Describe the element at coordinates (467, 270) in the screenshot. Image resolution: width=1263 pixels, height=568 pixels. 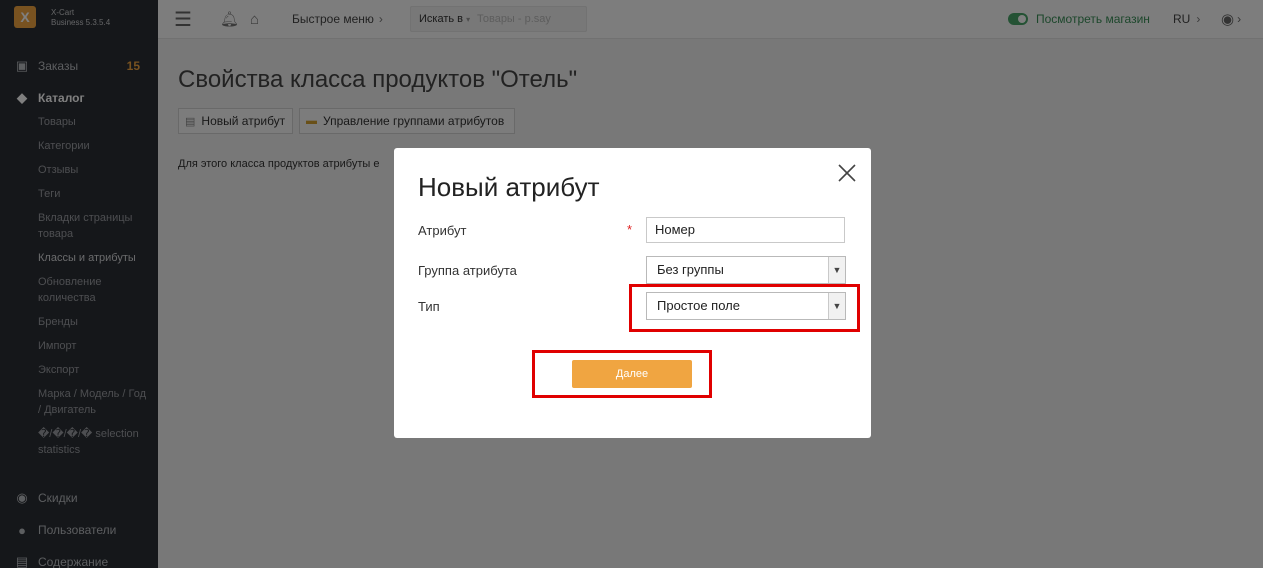
I see `attribute-group-label: Группа атрибута` at that location.